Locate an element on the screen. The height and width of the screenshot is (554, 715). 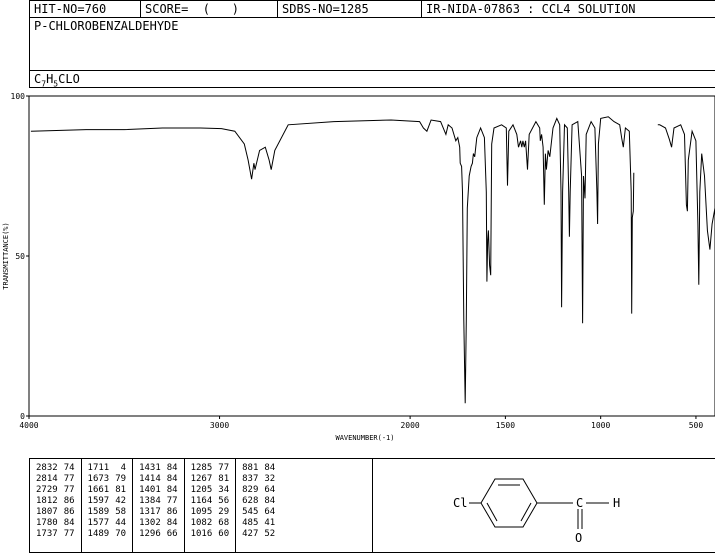
structure-box: Cl C H O is located at coordinates (543, 505).